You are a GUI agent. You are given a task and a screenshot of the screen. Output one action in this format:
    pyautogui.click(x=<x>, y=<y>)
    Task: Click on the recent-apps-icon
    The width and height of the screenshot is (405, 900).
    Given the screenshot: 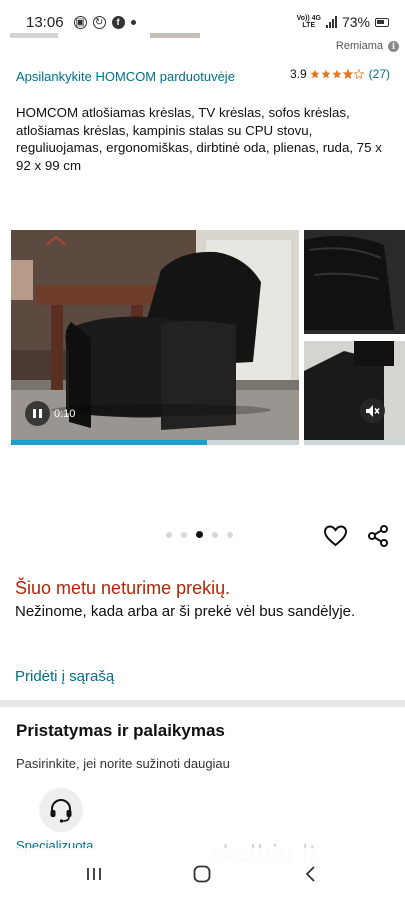 What is the action you would take?
    pyautogui.click(x=94, y=874)
    